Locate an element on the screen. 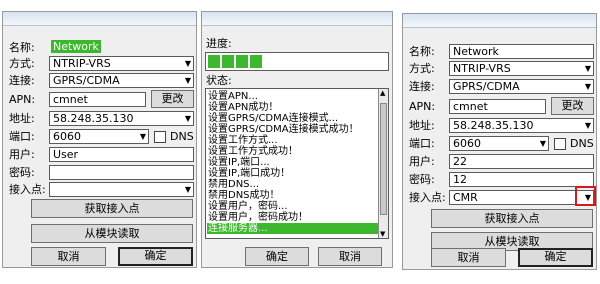 This screenshot has height=284, width=600. user-input: User is located at coordinates (121, 154).